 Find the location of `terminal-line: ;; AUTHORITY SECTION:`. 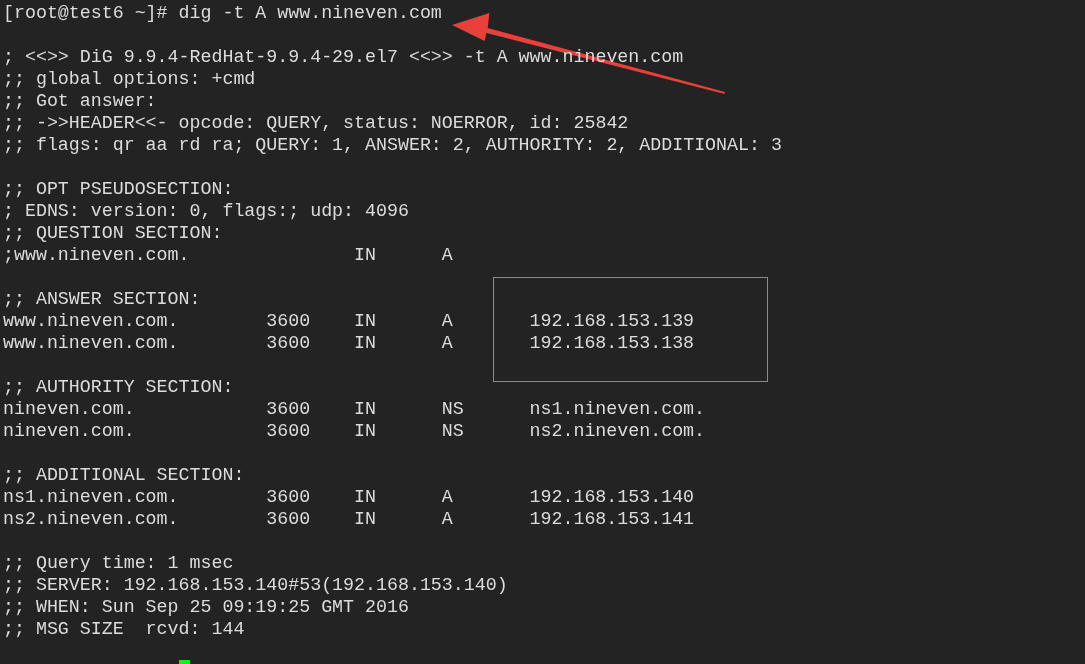

terminal-line: ;; AUTHORITY SECTION: is located at coordinates (118, 387).